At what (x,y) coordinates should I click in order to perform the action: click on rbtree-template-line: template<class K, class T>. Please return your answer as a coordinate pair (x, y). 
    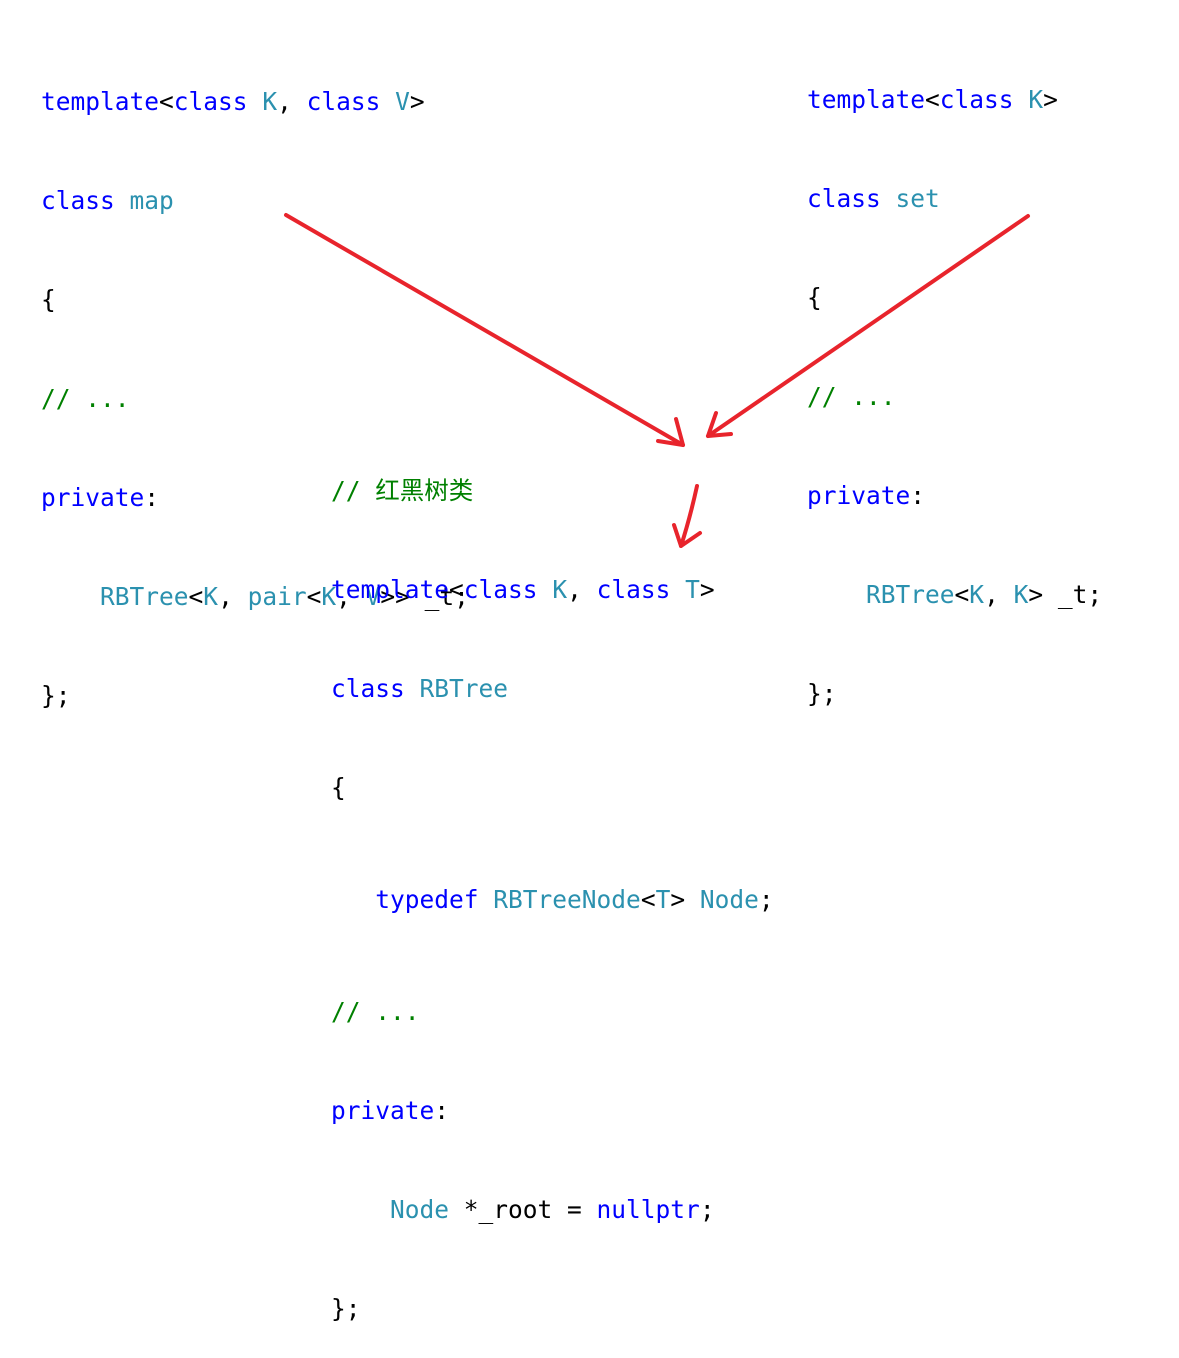
    Looking at the image, I should click on (552, 589).